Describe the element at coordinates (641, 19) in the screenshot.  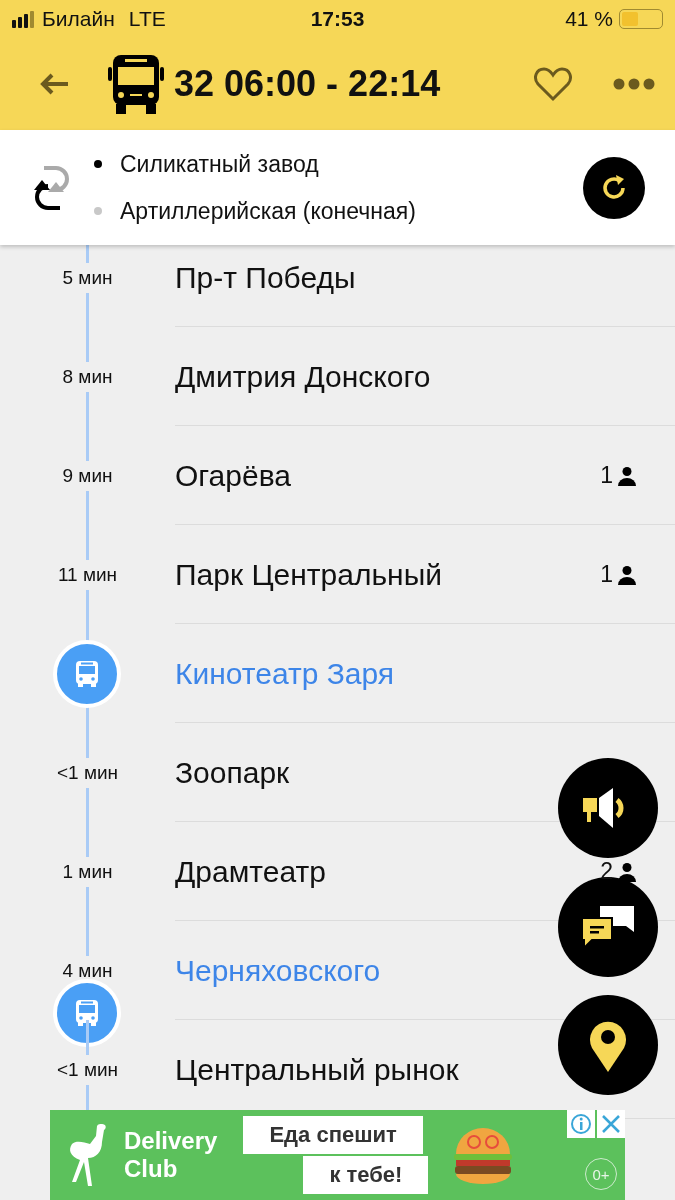
I see `battery-icon` at that location.